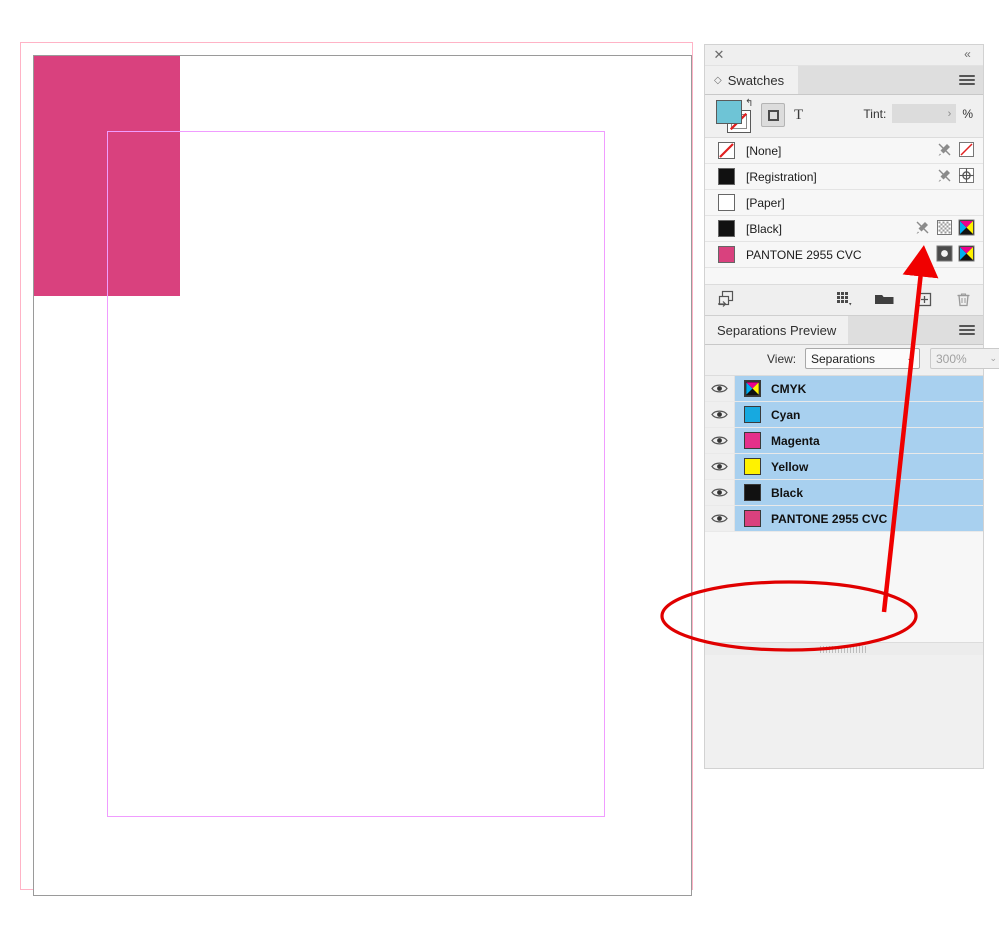 The image size is (999, 926). I want to click on ink-limit-zoom-select: 300% ⌄, so click(964, 358).